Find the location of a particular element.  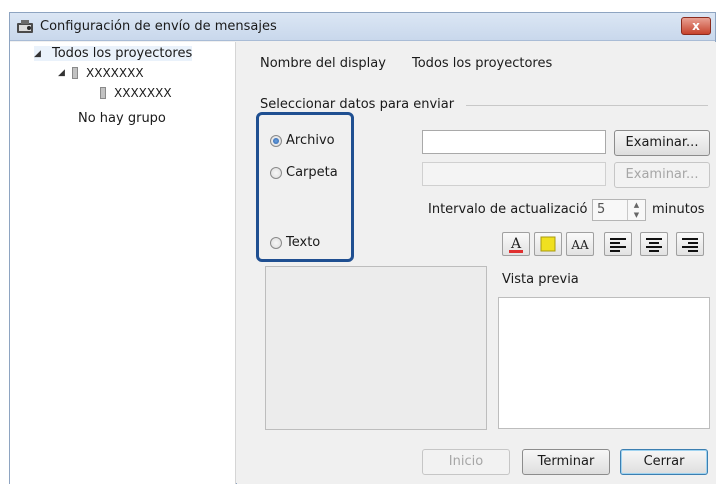

finish-button: Terminar is located at coordinates (566, 462).